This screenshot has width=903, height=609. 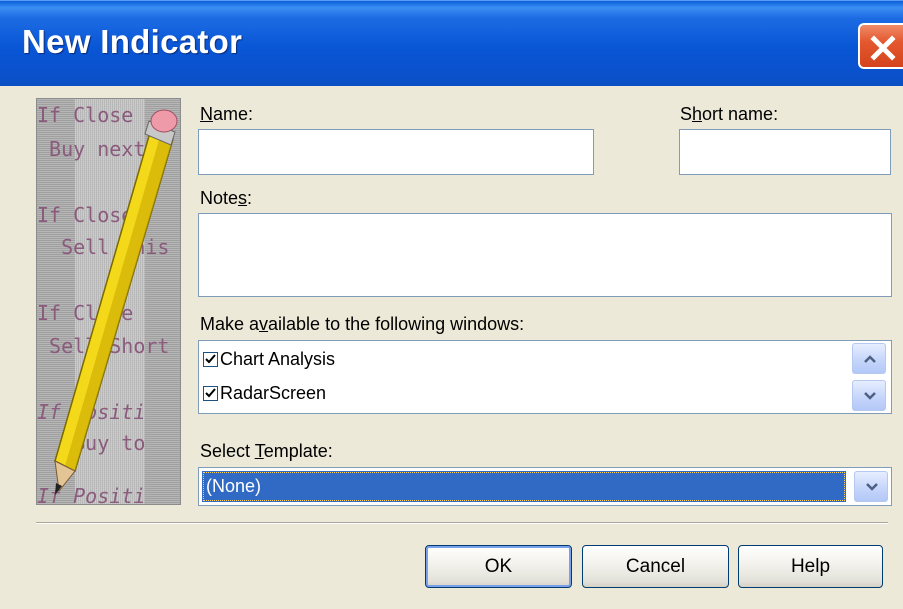 What do you see at coordinates (396, 152) in the screenshot?
I see `name-input` at bounding box center [396, 152].